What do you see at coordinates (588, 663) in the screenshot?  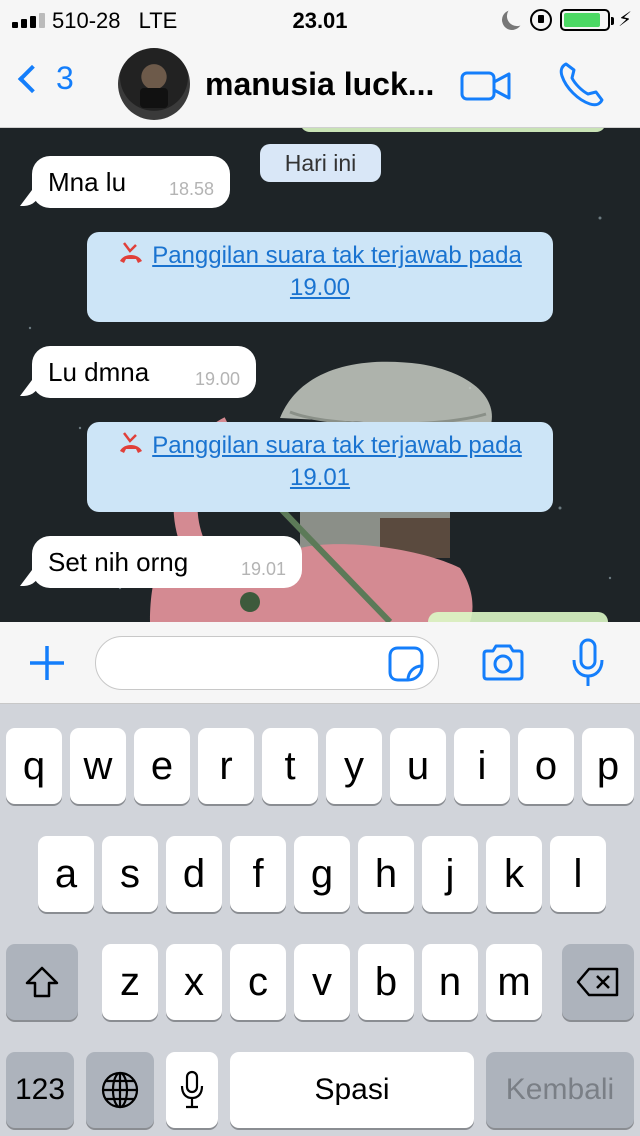 I see `microphone-icon` at bounding box center [588, 663].